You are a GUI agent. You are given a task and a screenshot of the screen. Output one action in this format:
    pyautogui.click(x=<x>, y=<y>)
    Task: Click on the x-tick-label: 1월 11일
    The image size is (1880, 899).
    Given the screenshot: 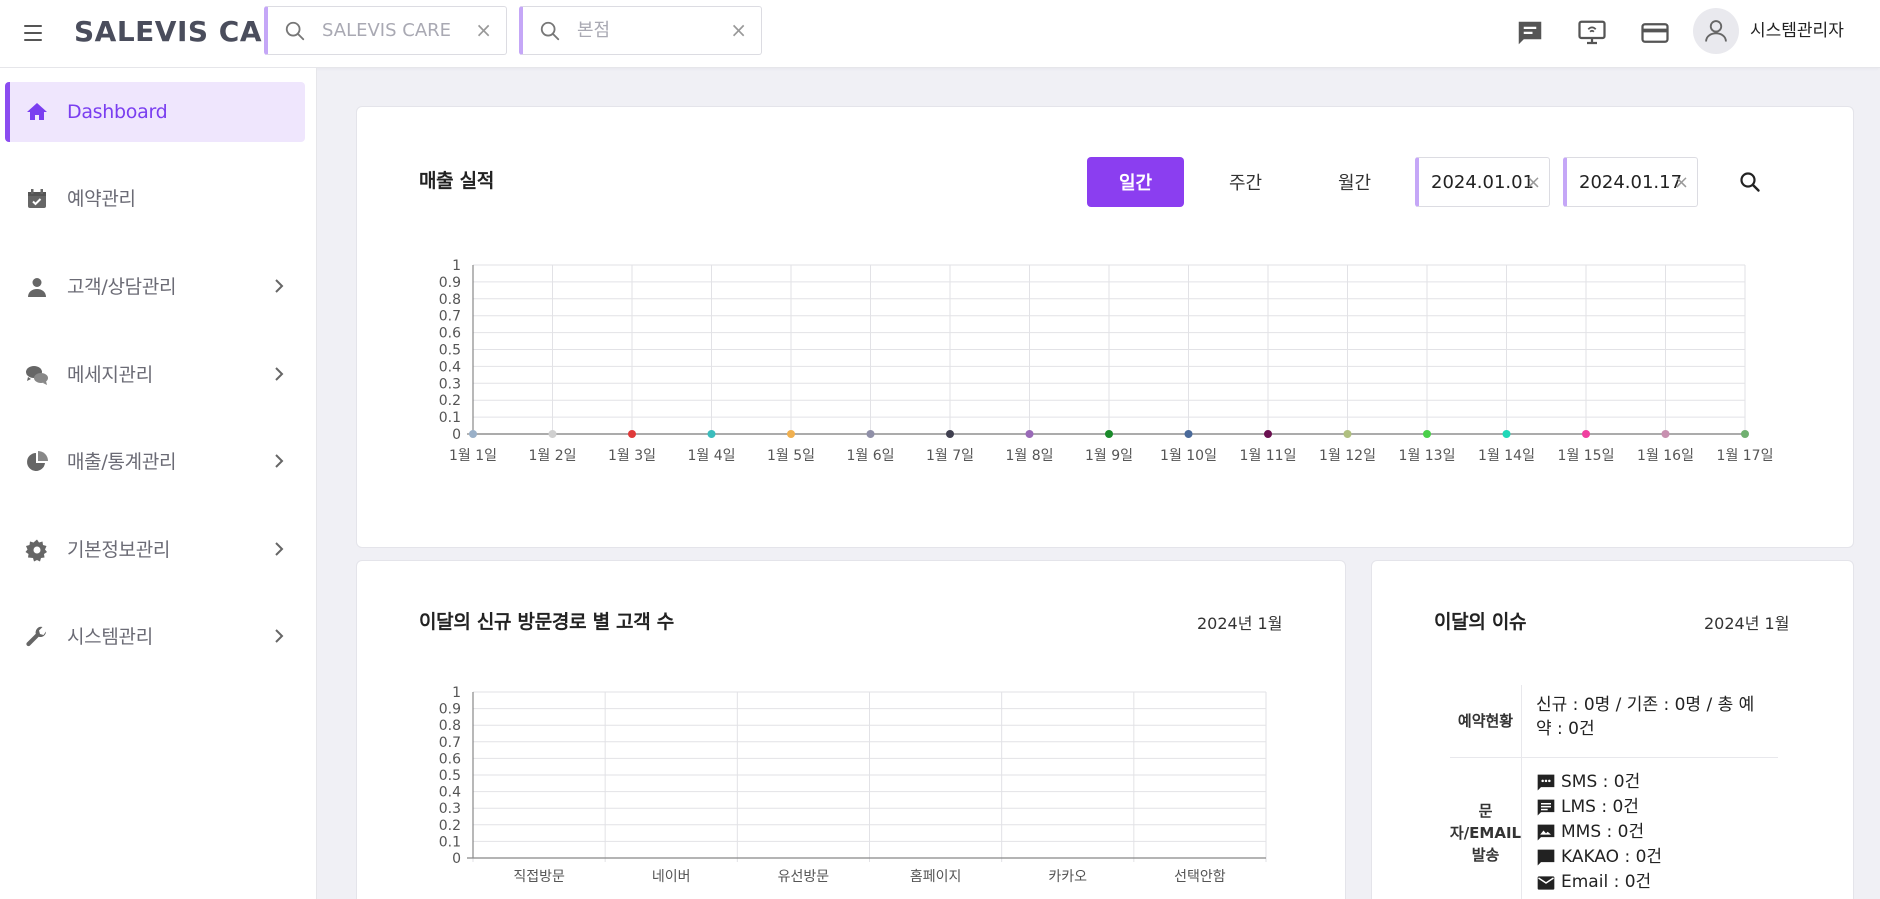 What is the action you would take?
    pyautogui.click(x=1268, y=456)
    